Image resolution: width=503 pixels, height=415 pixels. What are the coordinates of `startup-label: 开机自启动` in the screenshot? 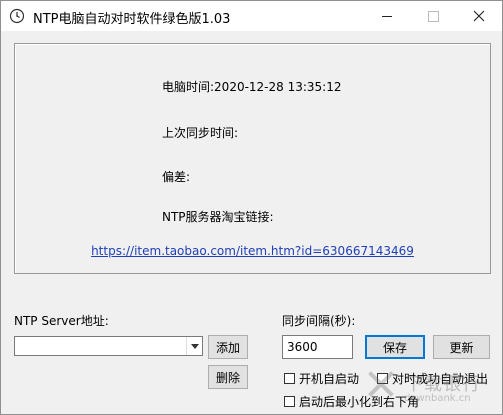 It's located at (329, 378).